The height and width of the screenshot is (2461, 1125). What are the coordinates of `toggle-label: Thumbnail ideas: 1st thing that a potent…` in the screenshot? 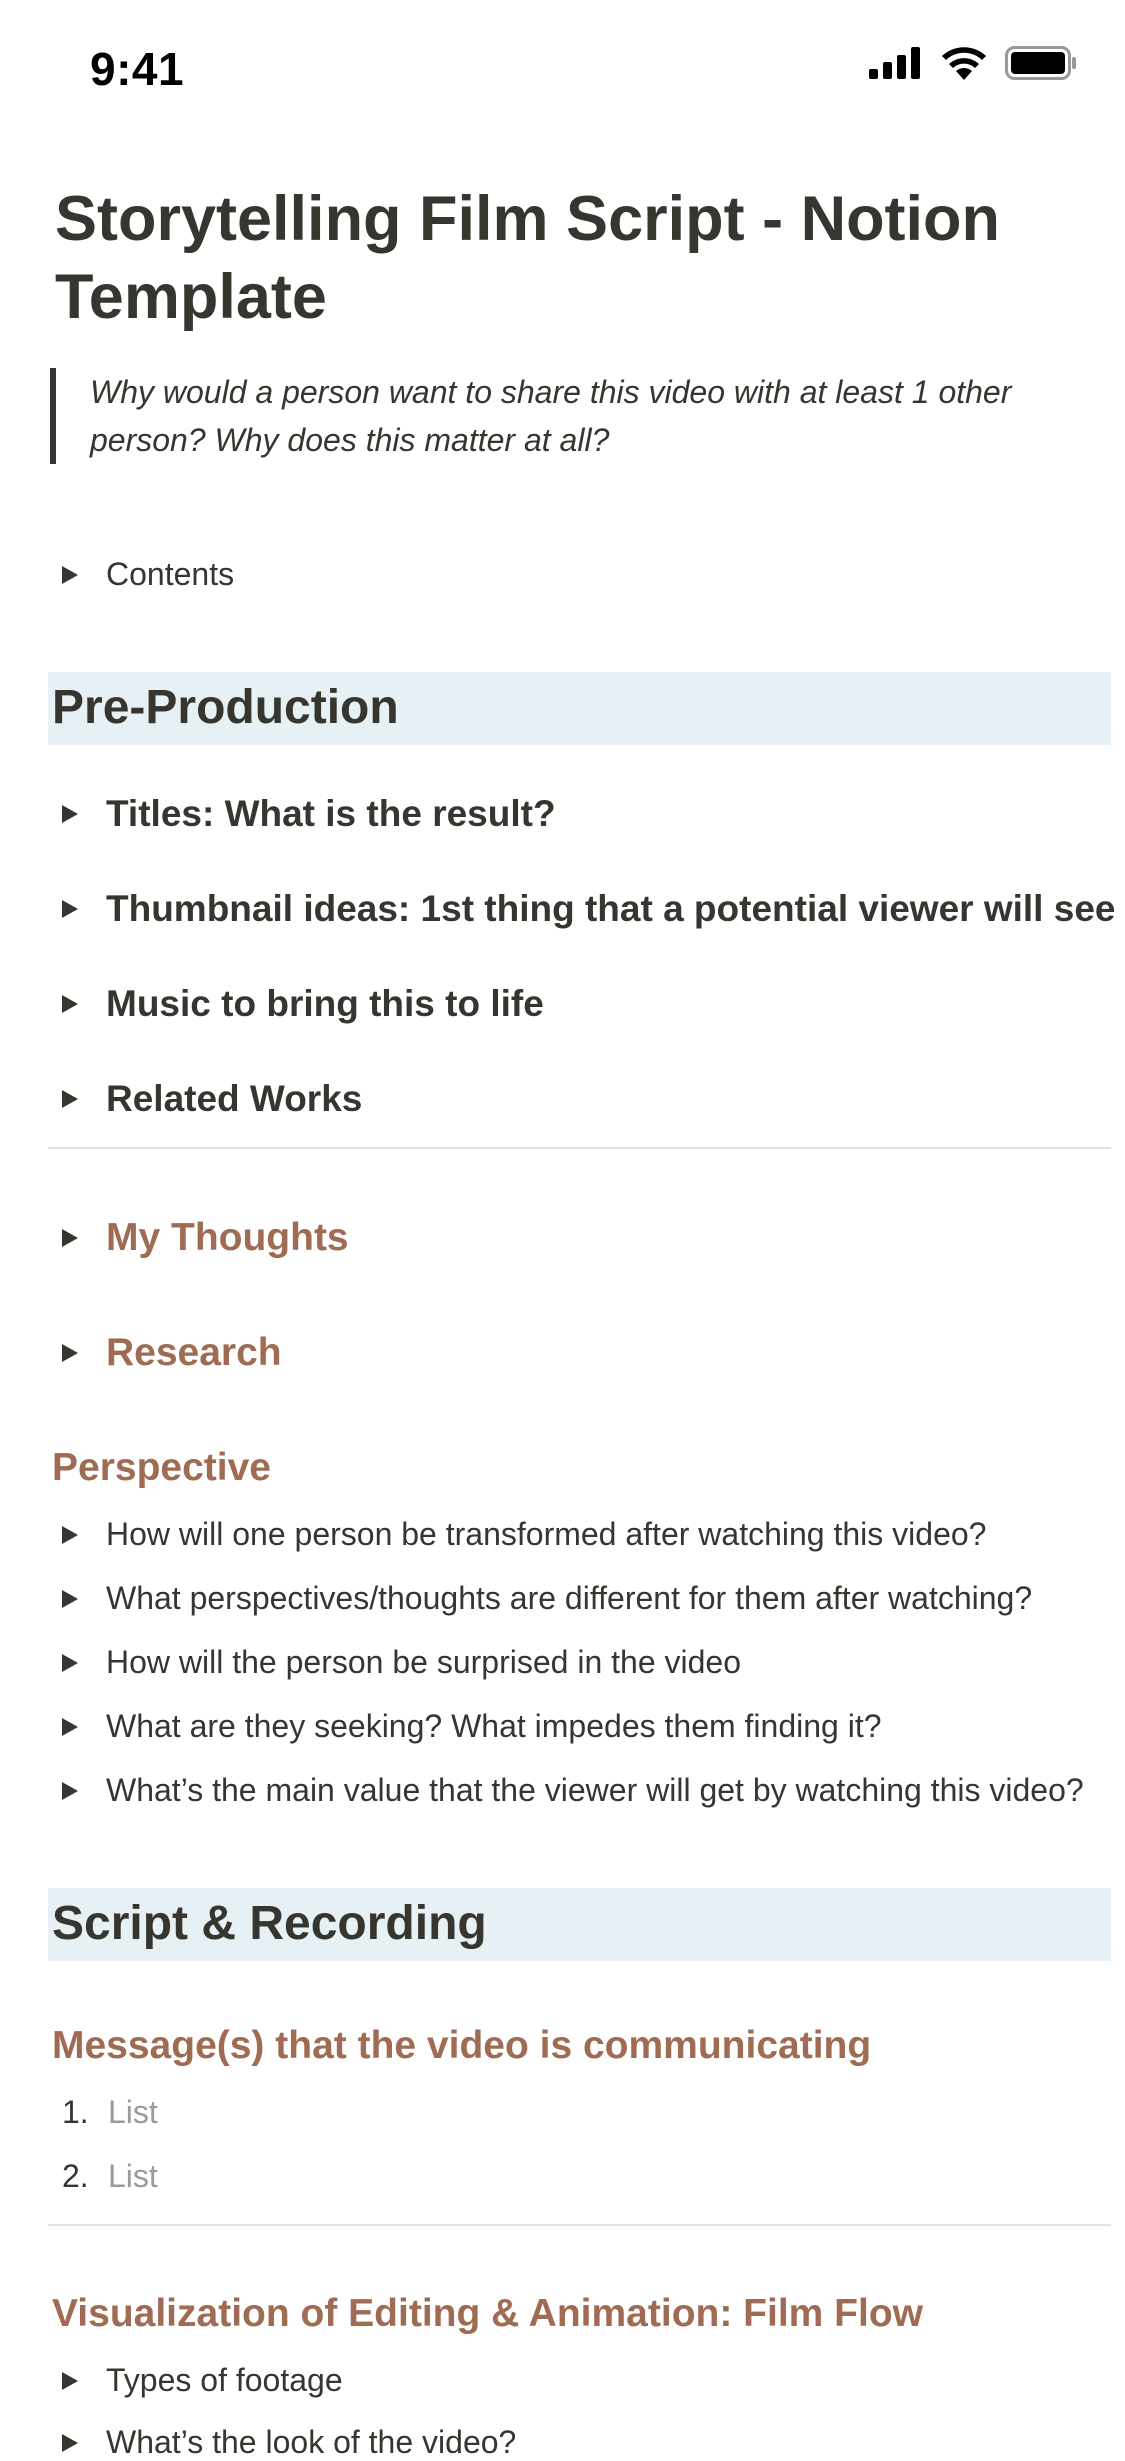 It's located at (611, 908).